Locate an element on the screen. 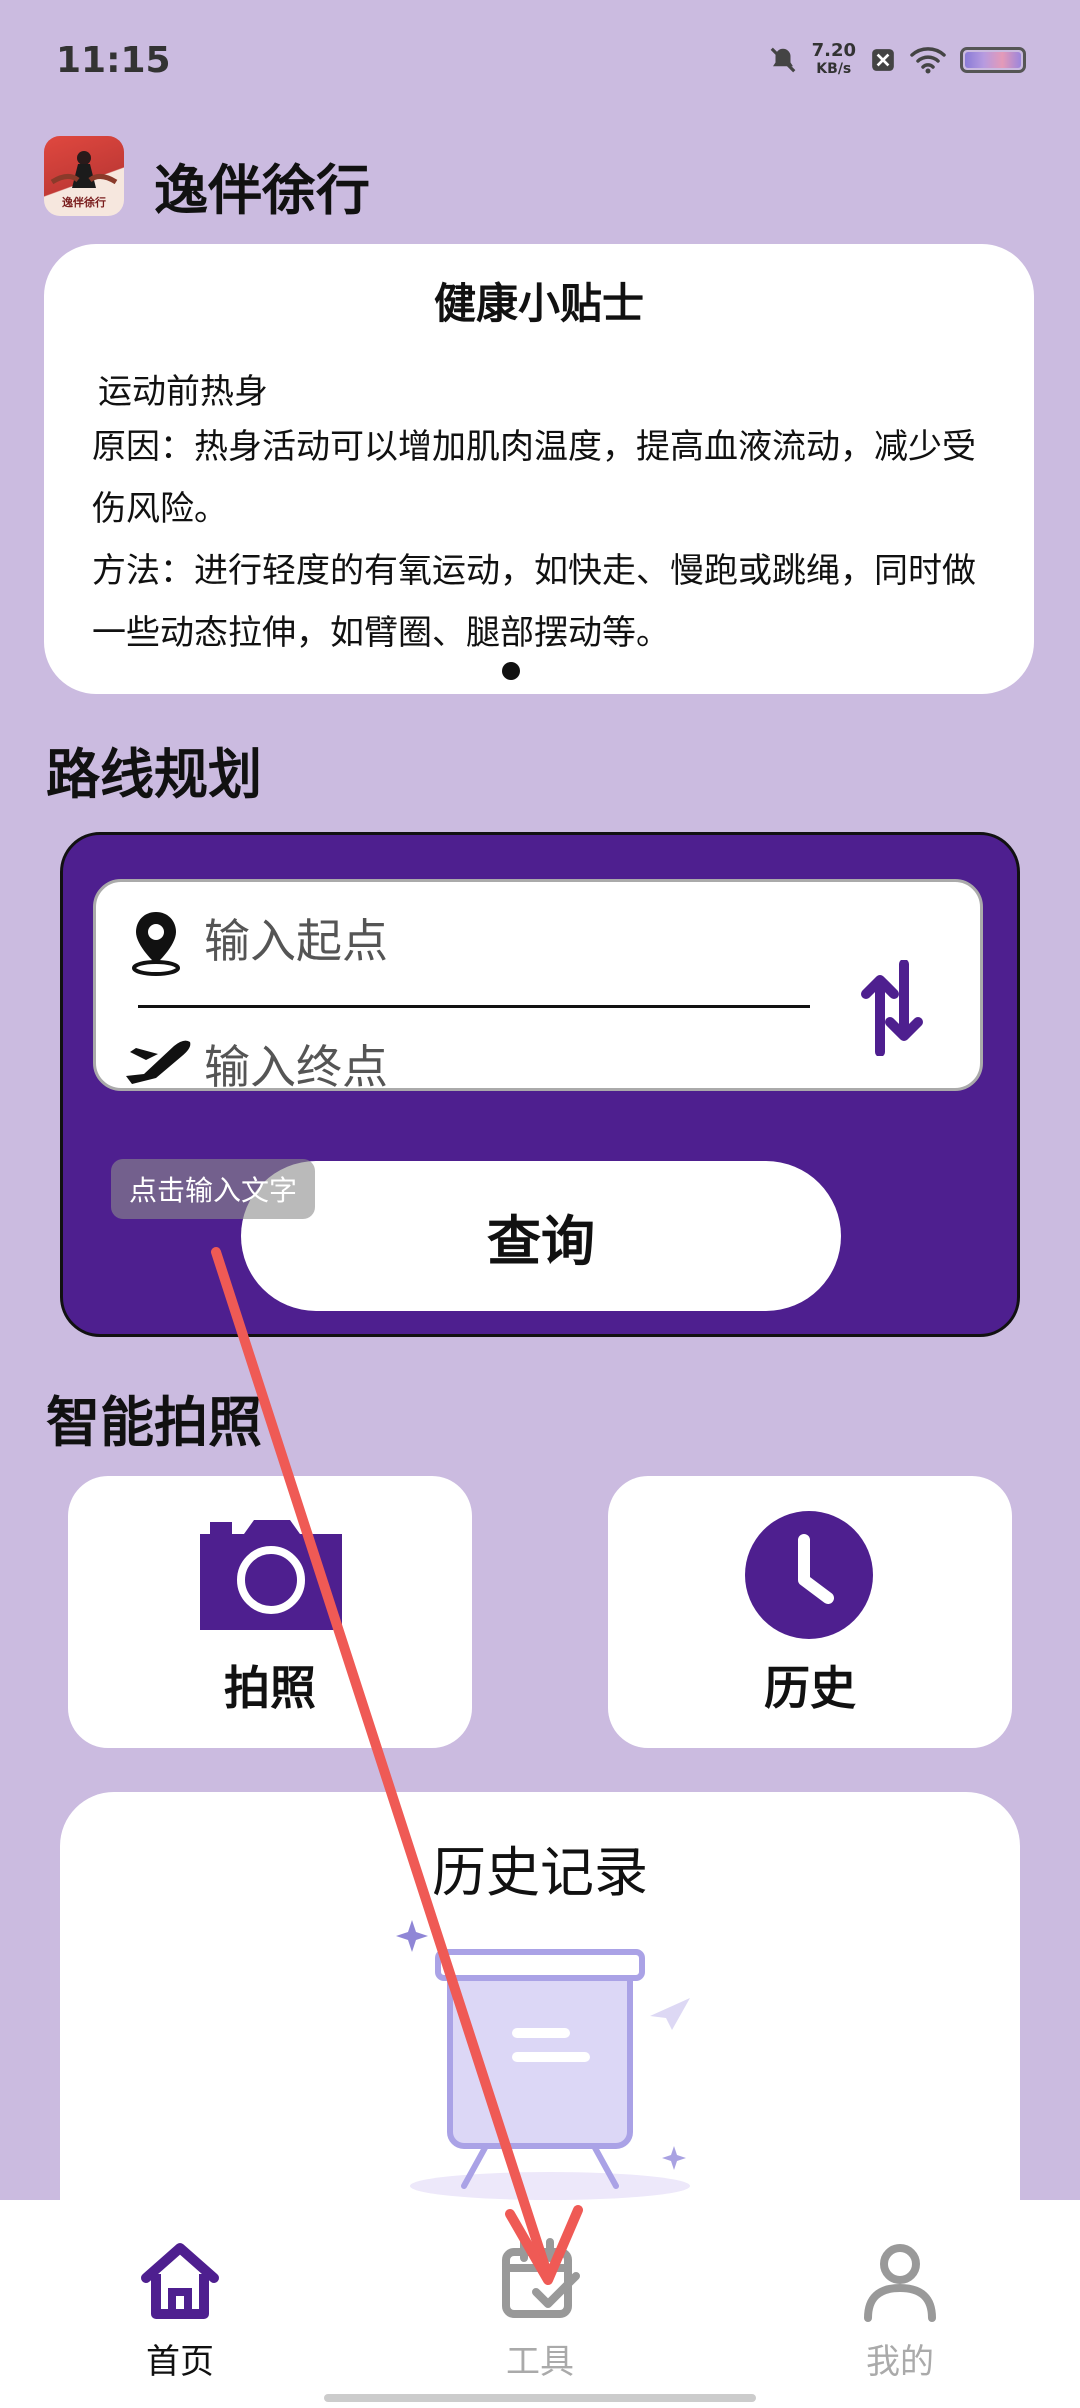 The image size is (1080, 2408). start-point-input is located at coordinates (484, 941).